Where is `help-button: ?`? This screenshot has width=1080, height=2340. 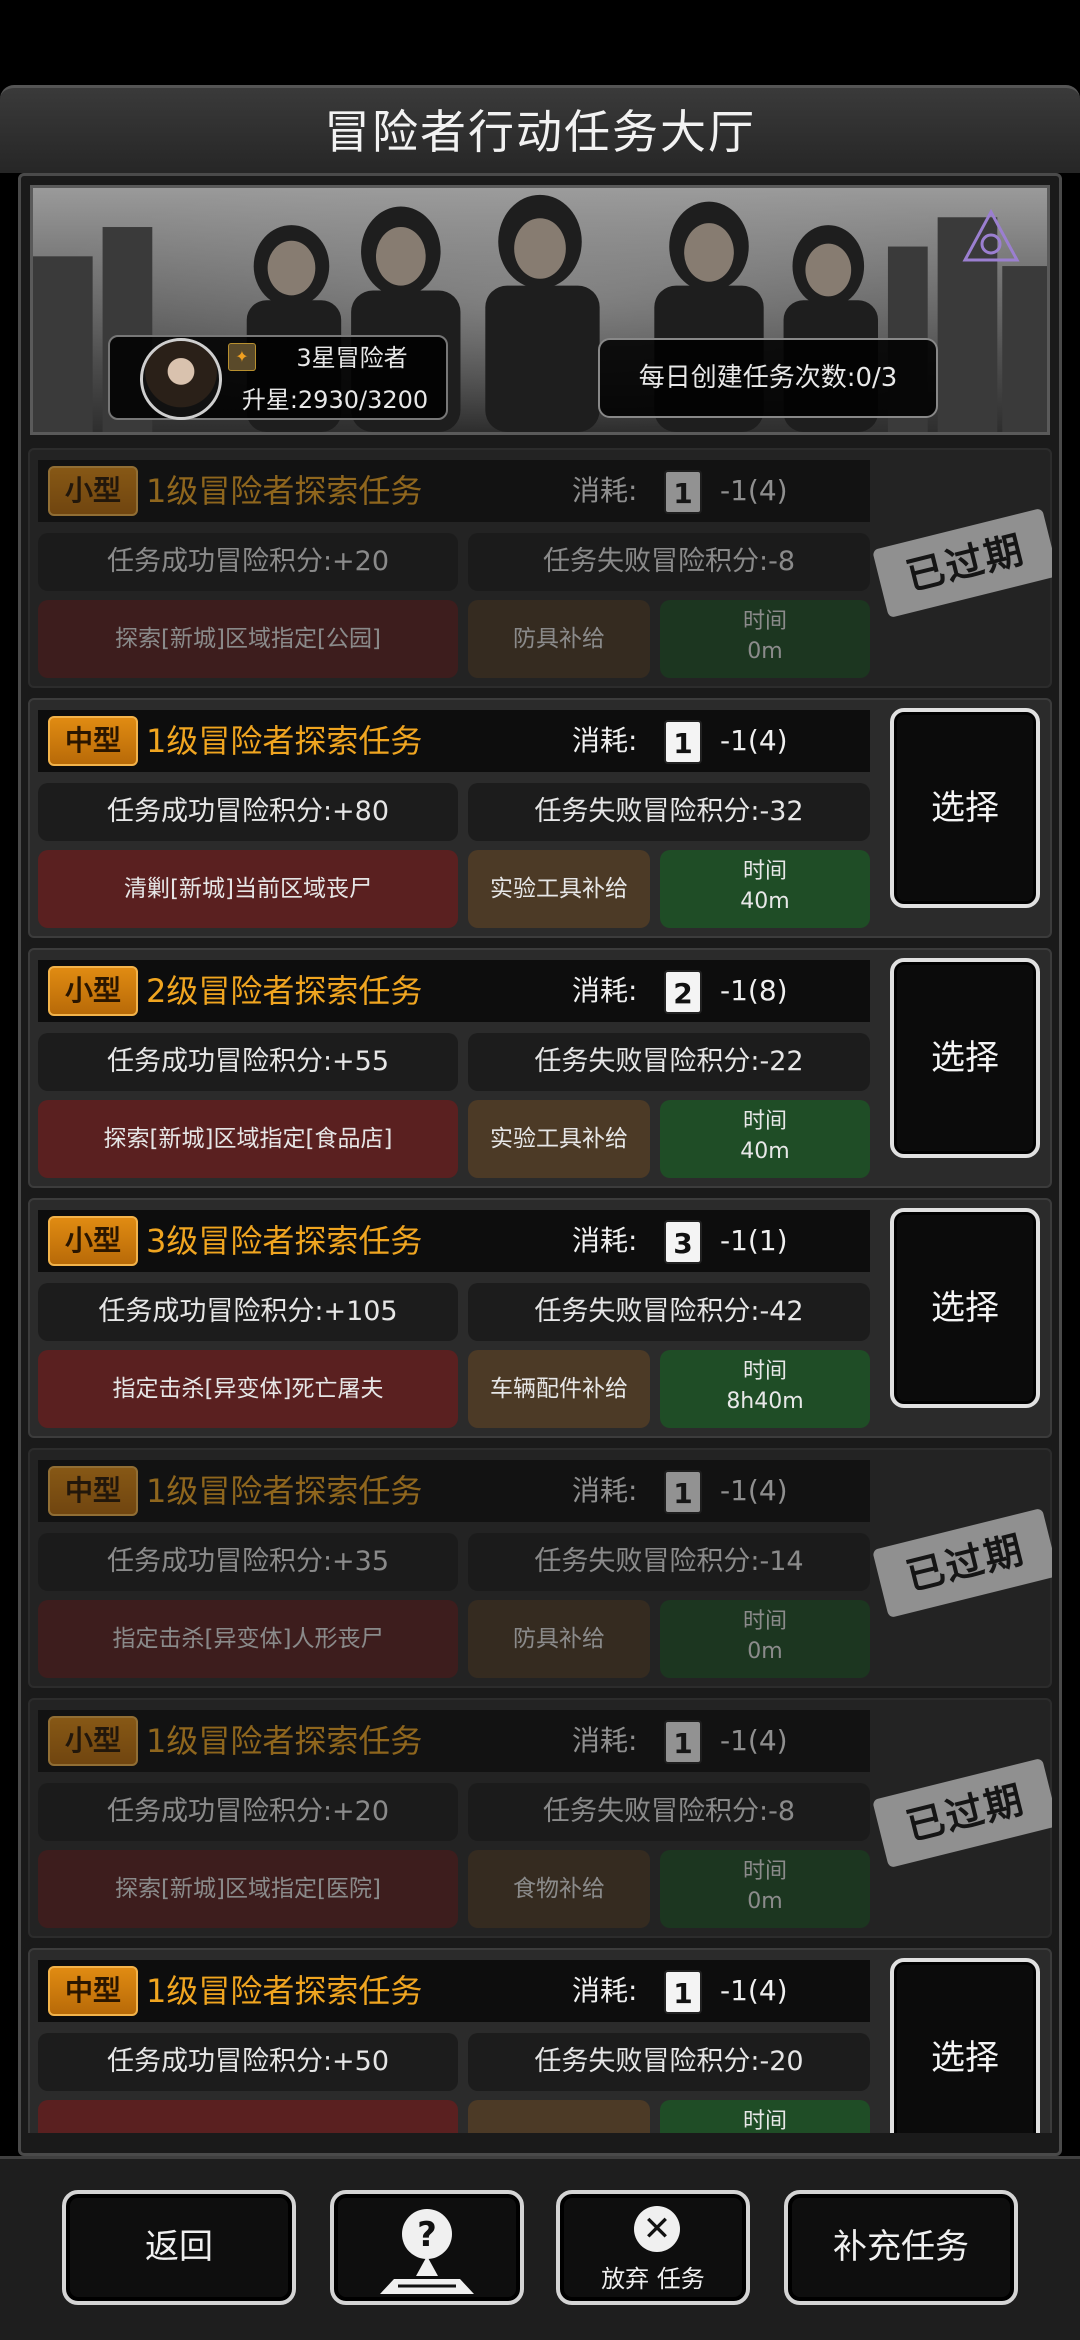 help-button: ? is located at coordinates (427, 2247).